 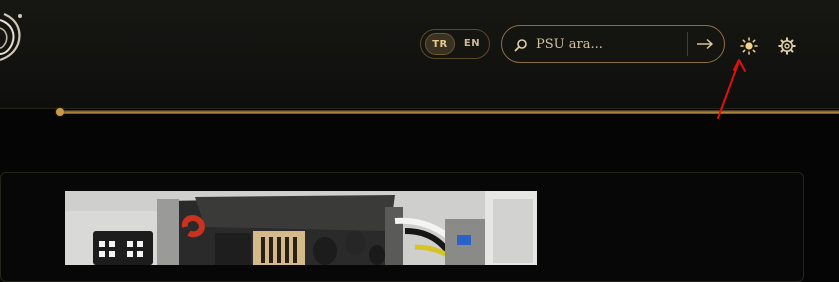 I want to click on search-divider, so click(x=687, y=44).